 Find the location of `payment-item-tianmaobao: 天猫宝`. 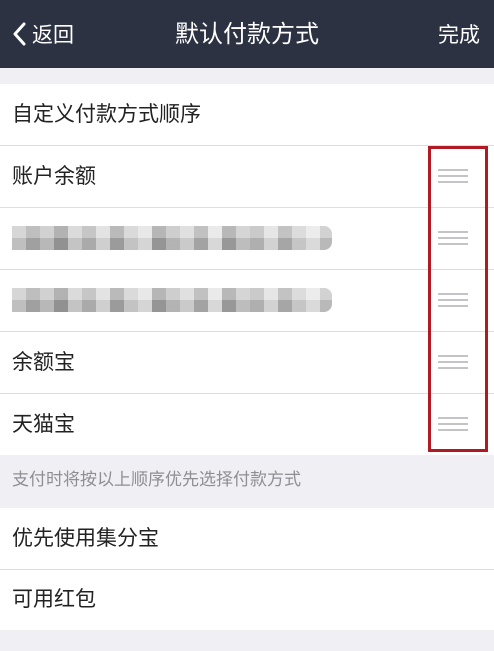

payment-item-tianmaobao: 天猫宝 is located at coordinates (247, 424).